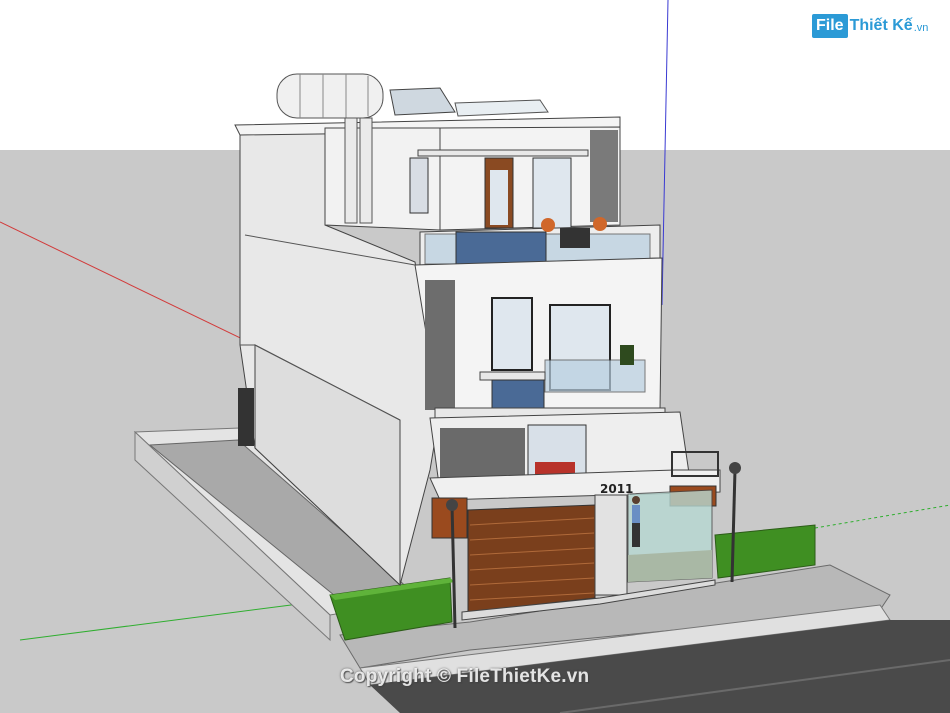 This screenshot has width=950, height=713. What do you see at coordinates (482, 453) in the screenshot?
I see `ground-louver` at bounding box center [482, 453].